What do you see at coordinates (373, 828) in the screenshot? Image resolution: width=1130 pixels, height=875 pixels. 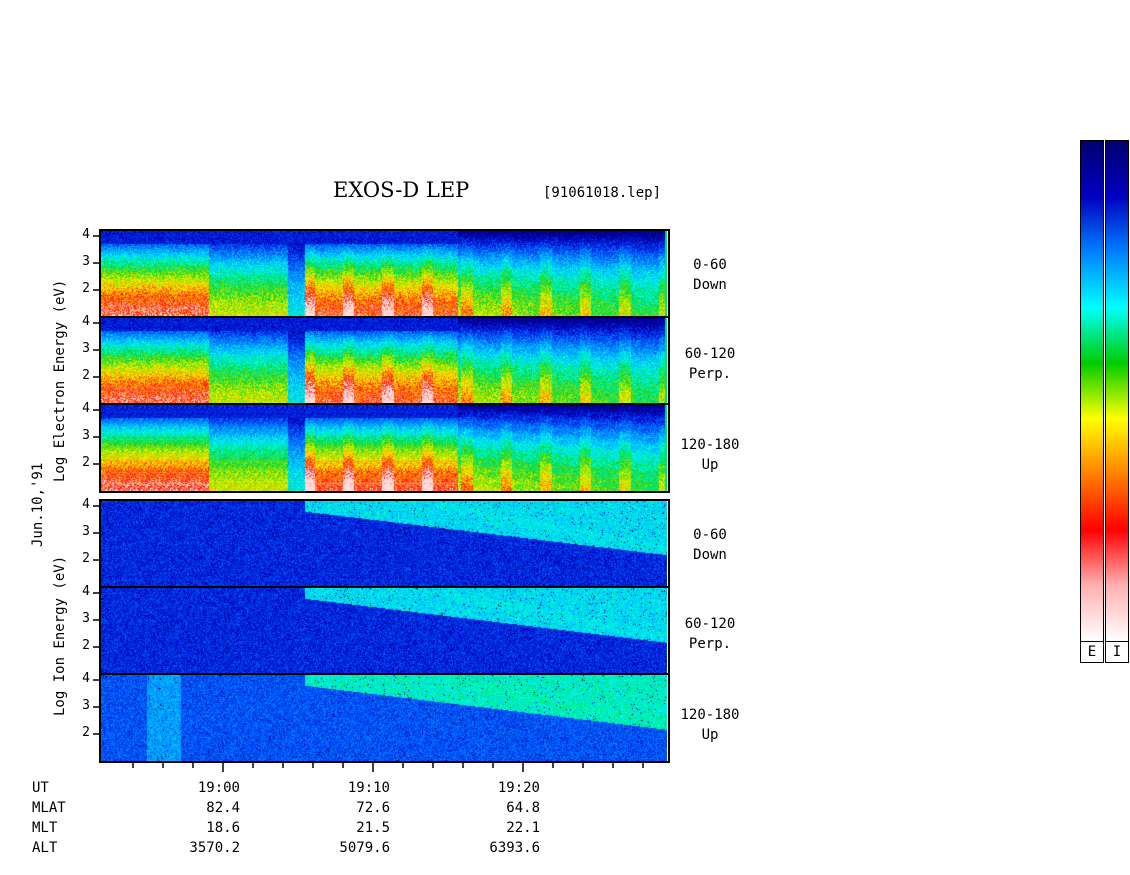 I see `mlt-value: 21.5` at bounding box center [373, 828].